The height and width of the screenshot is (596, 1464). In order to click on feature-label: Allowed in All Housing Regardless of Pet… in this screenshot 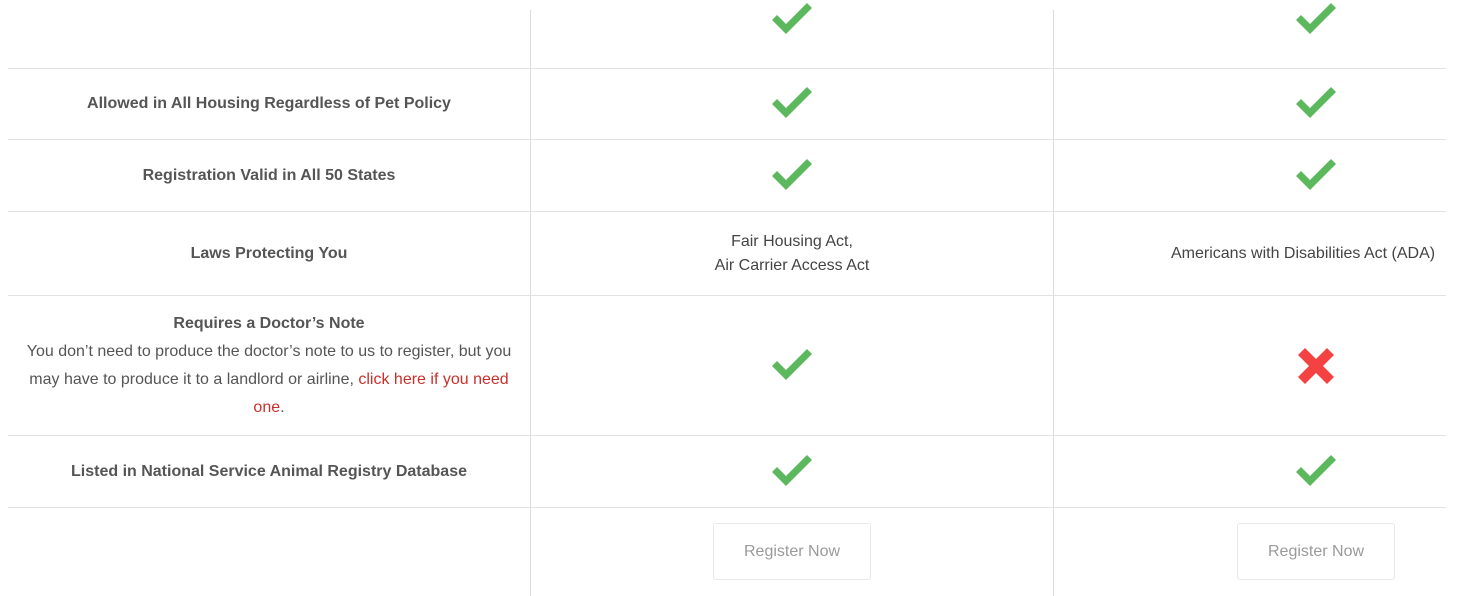, I will do `click(269, 103)`.